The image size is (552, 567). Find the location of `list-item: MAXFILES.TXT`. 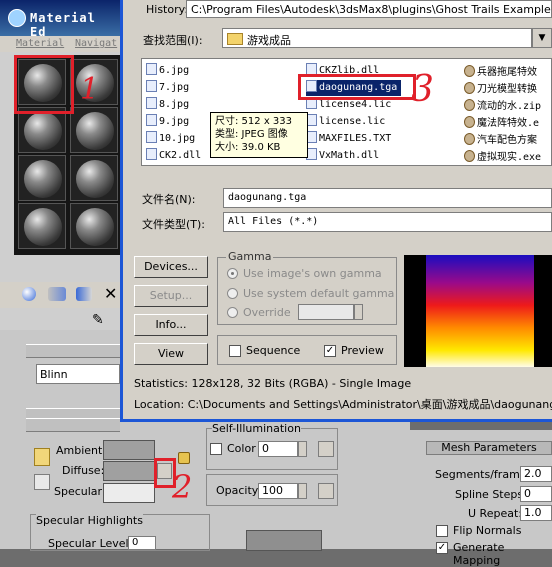

list-item: MAXFILES.TXT is located at coordinates (348, 139).